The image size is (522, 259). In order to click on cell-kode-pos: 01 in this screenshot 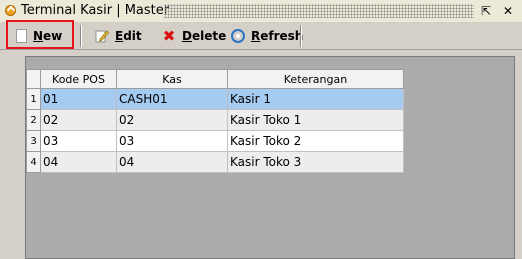, I will do `click(78, 99)`.